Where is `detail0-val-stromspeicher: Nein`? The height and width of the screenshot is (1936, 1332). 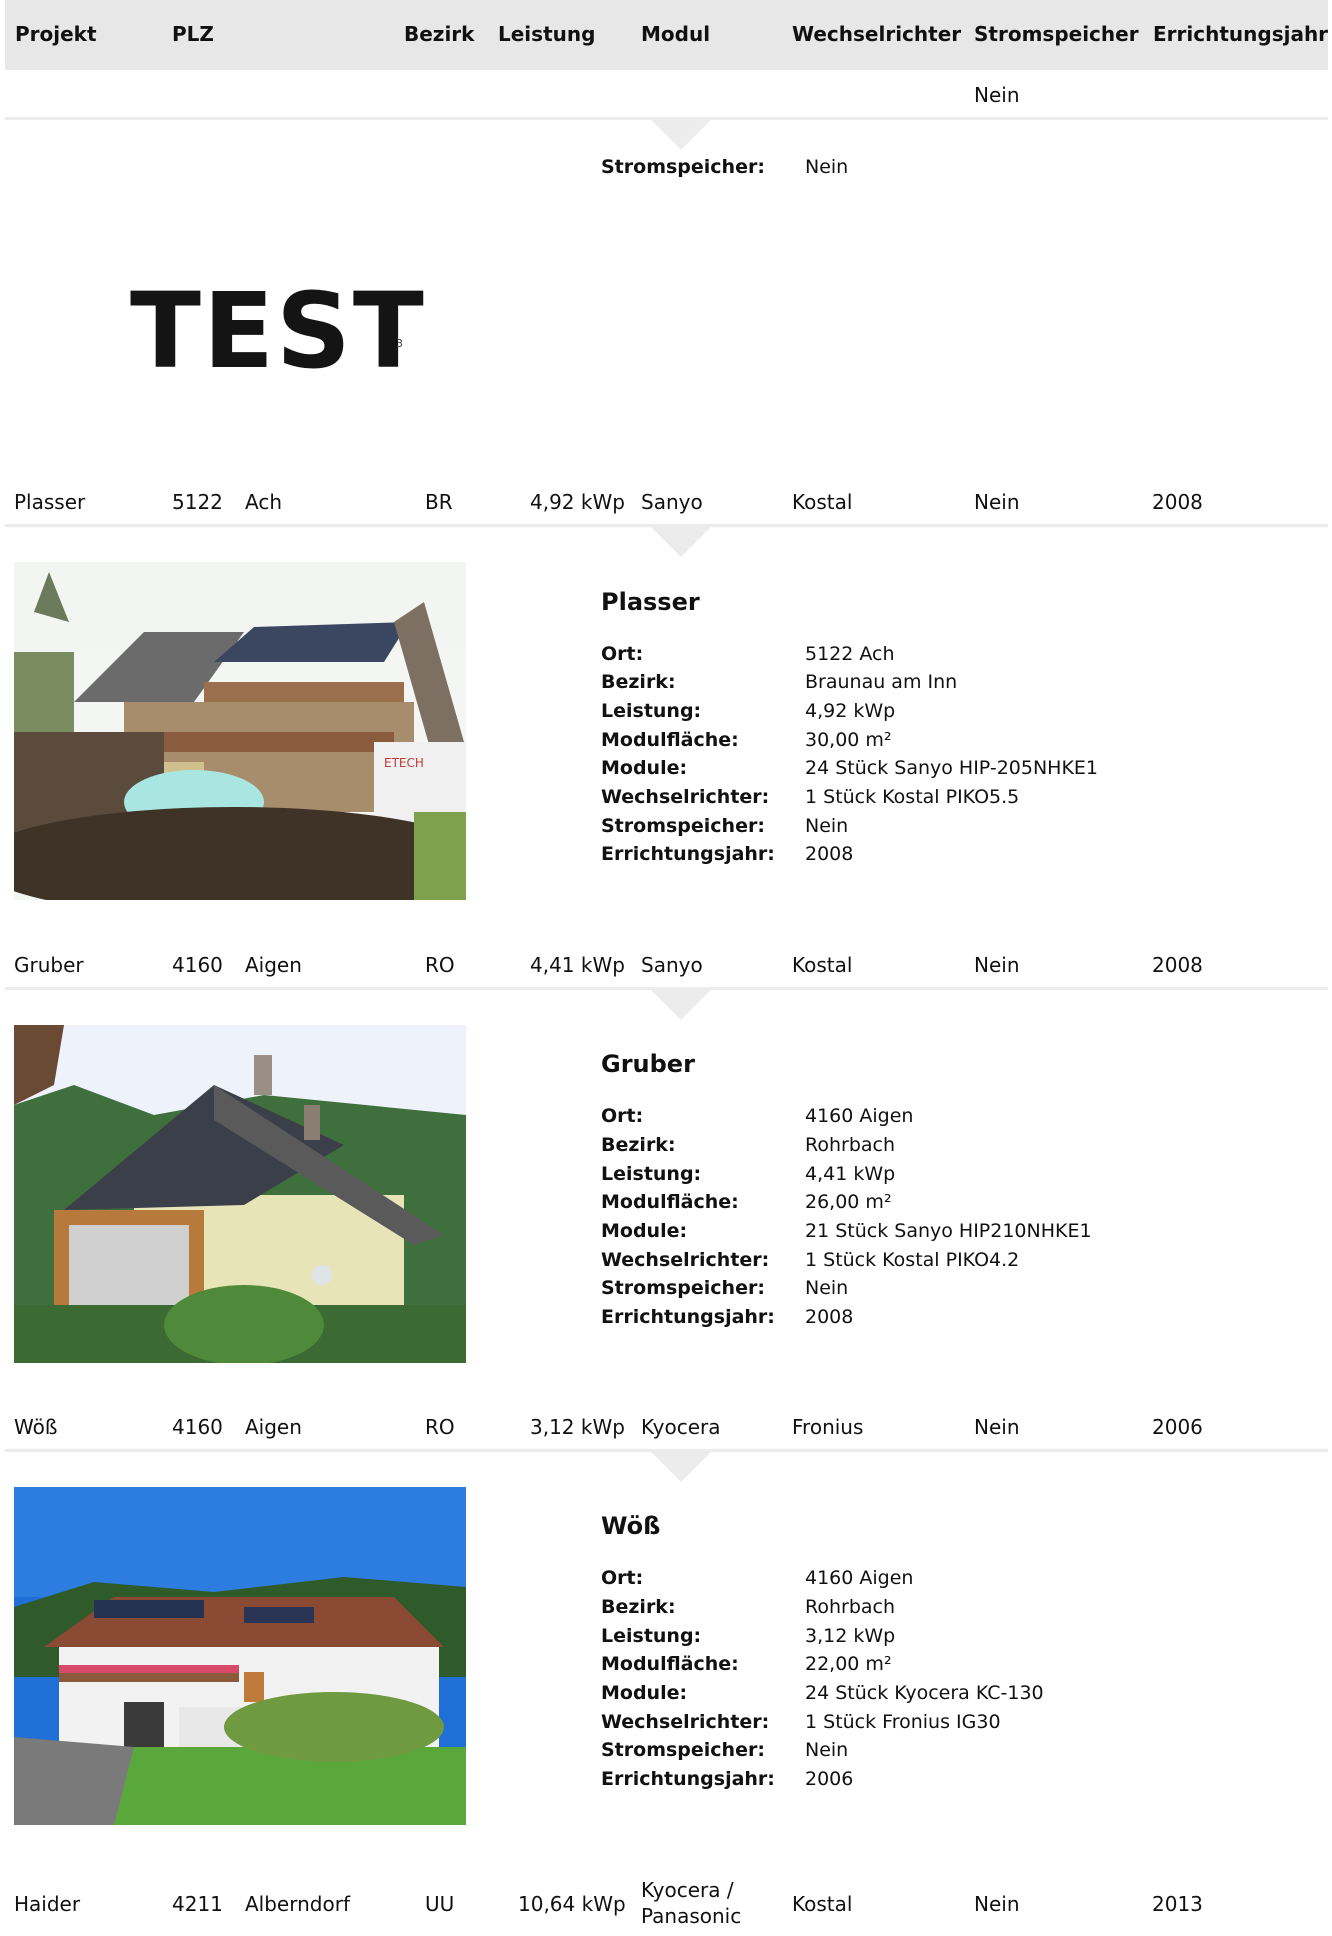
detail0-val-stromspeicher: Nein is located at coordinates (827, 167).